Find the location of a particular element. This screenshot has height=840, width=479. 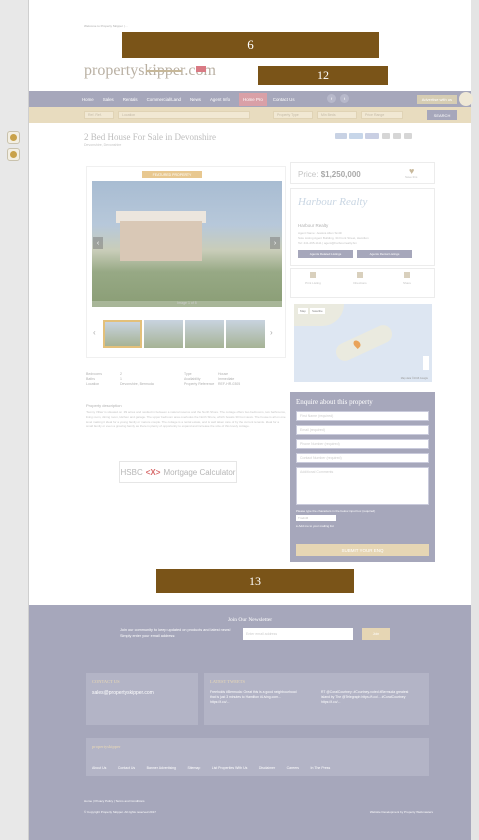

footer-link: In The Press is located at coordinates (321, 768).